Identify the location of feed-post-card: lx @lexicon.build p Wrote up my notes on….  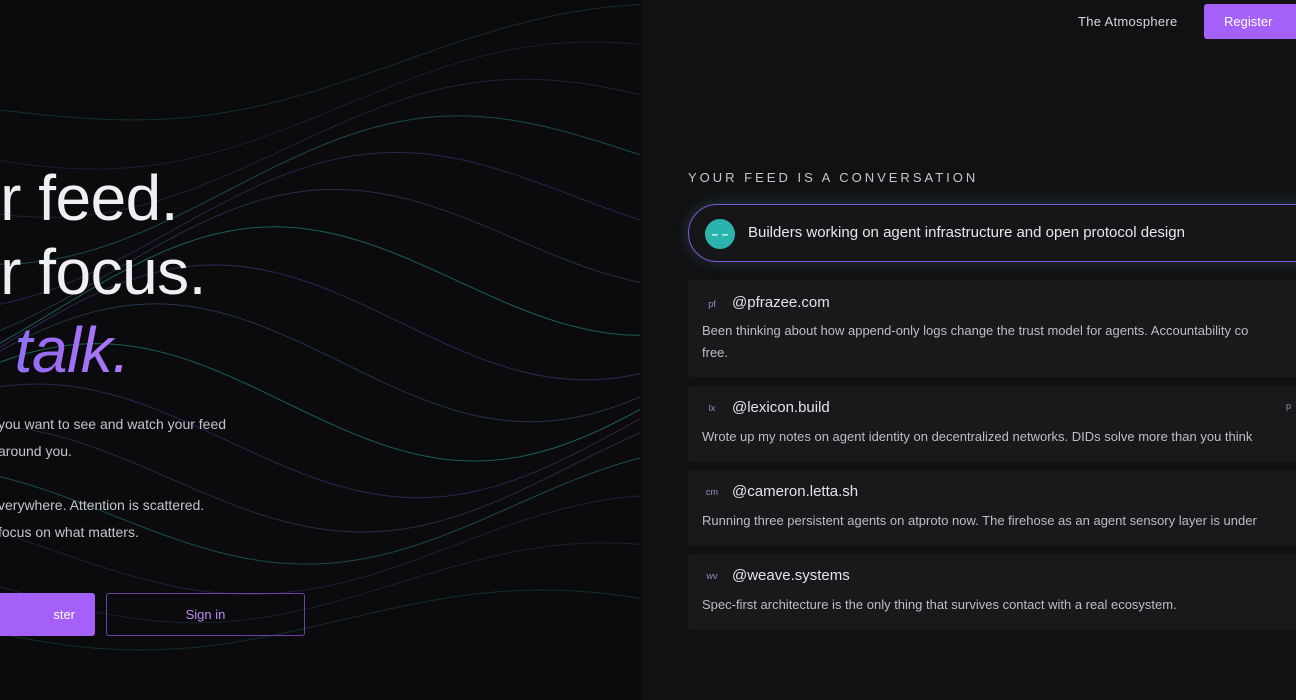
(992, 424).